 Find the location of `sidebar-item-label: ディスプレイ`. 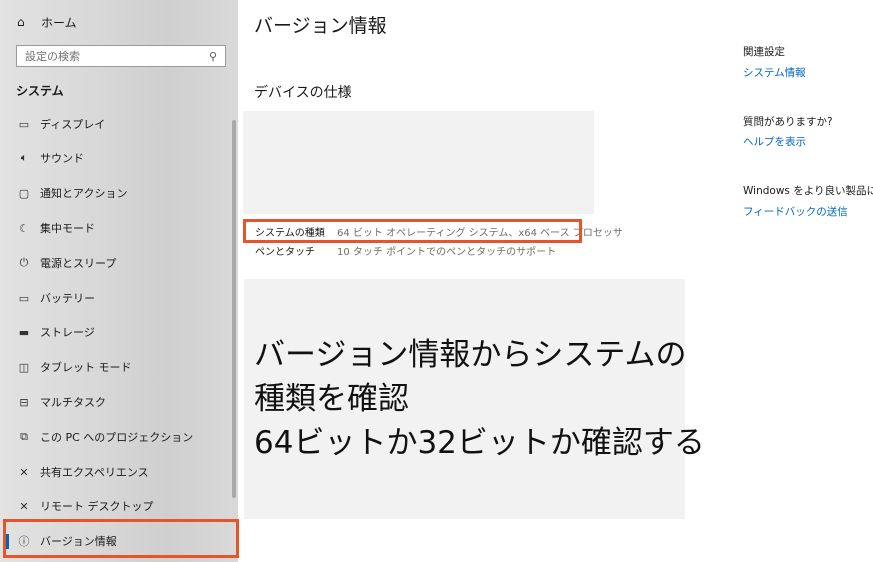

sidebar-item-label: ディスプレイ is located at coordinates (73, 124).